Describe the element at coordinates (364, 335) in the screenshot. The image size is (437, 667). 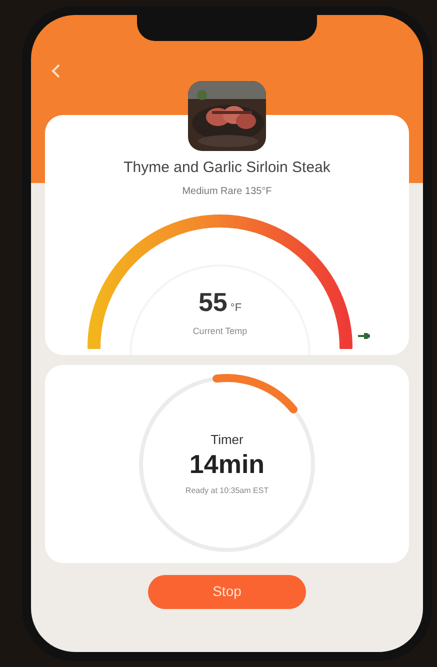
I see `marker-icon` at that location.